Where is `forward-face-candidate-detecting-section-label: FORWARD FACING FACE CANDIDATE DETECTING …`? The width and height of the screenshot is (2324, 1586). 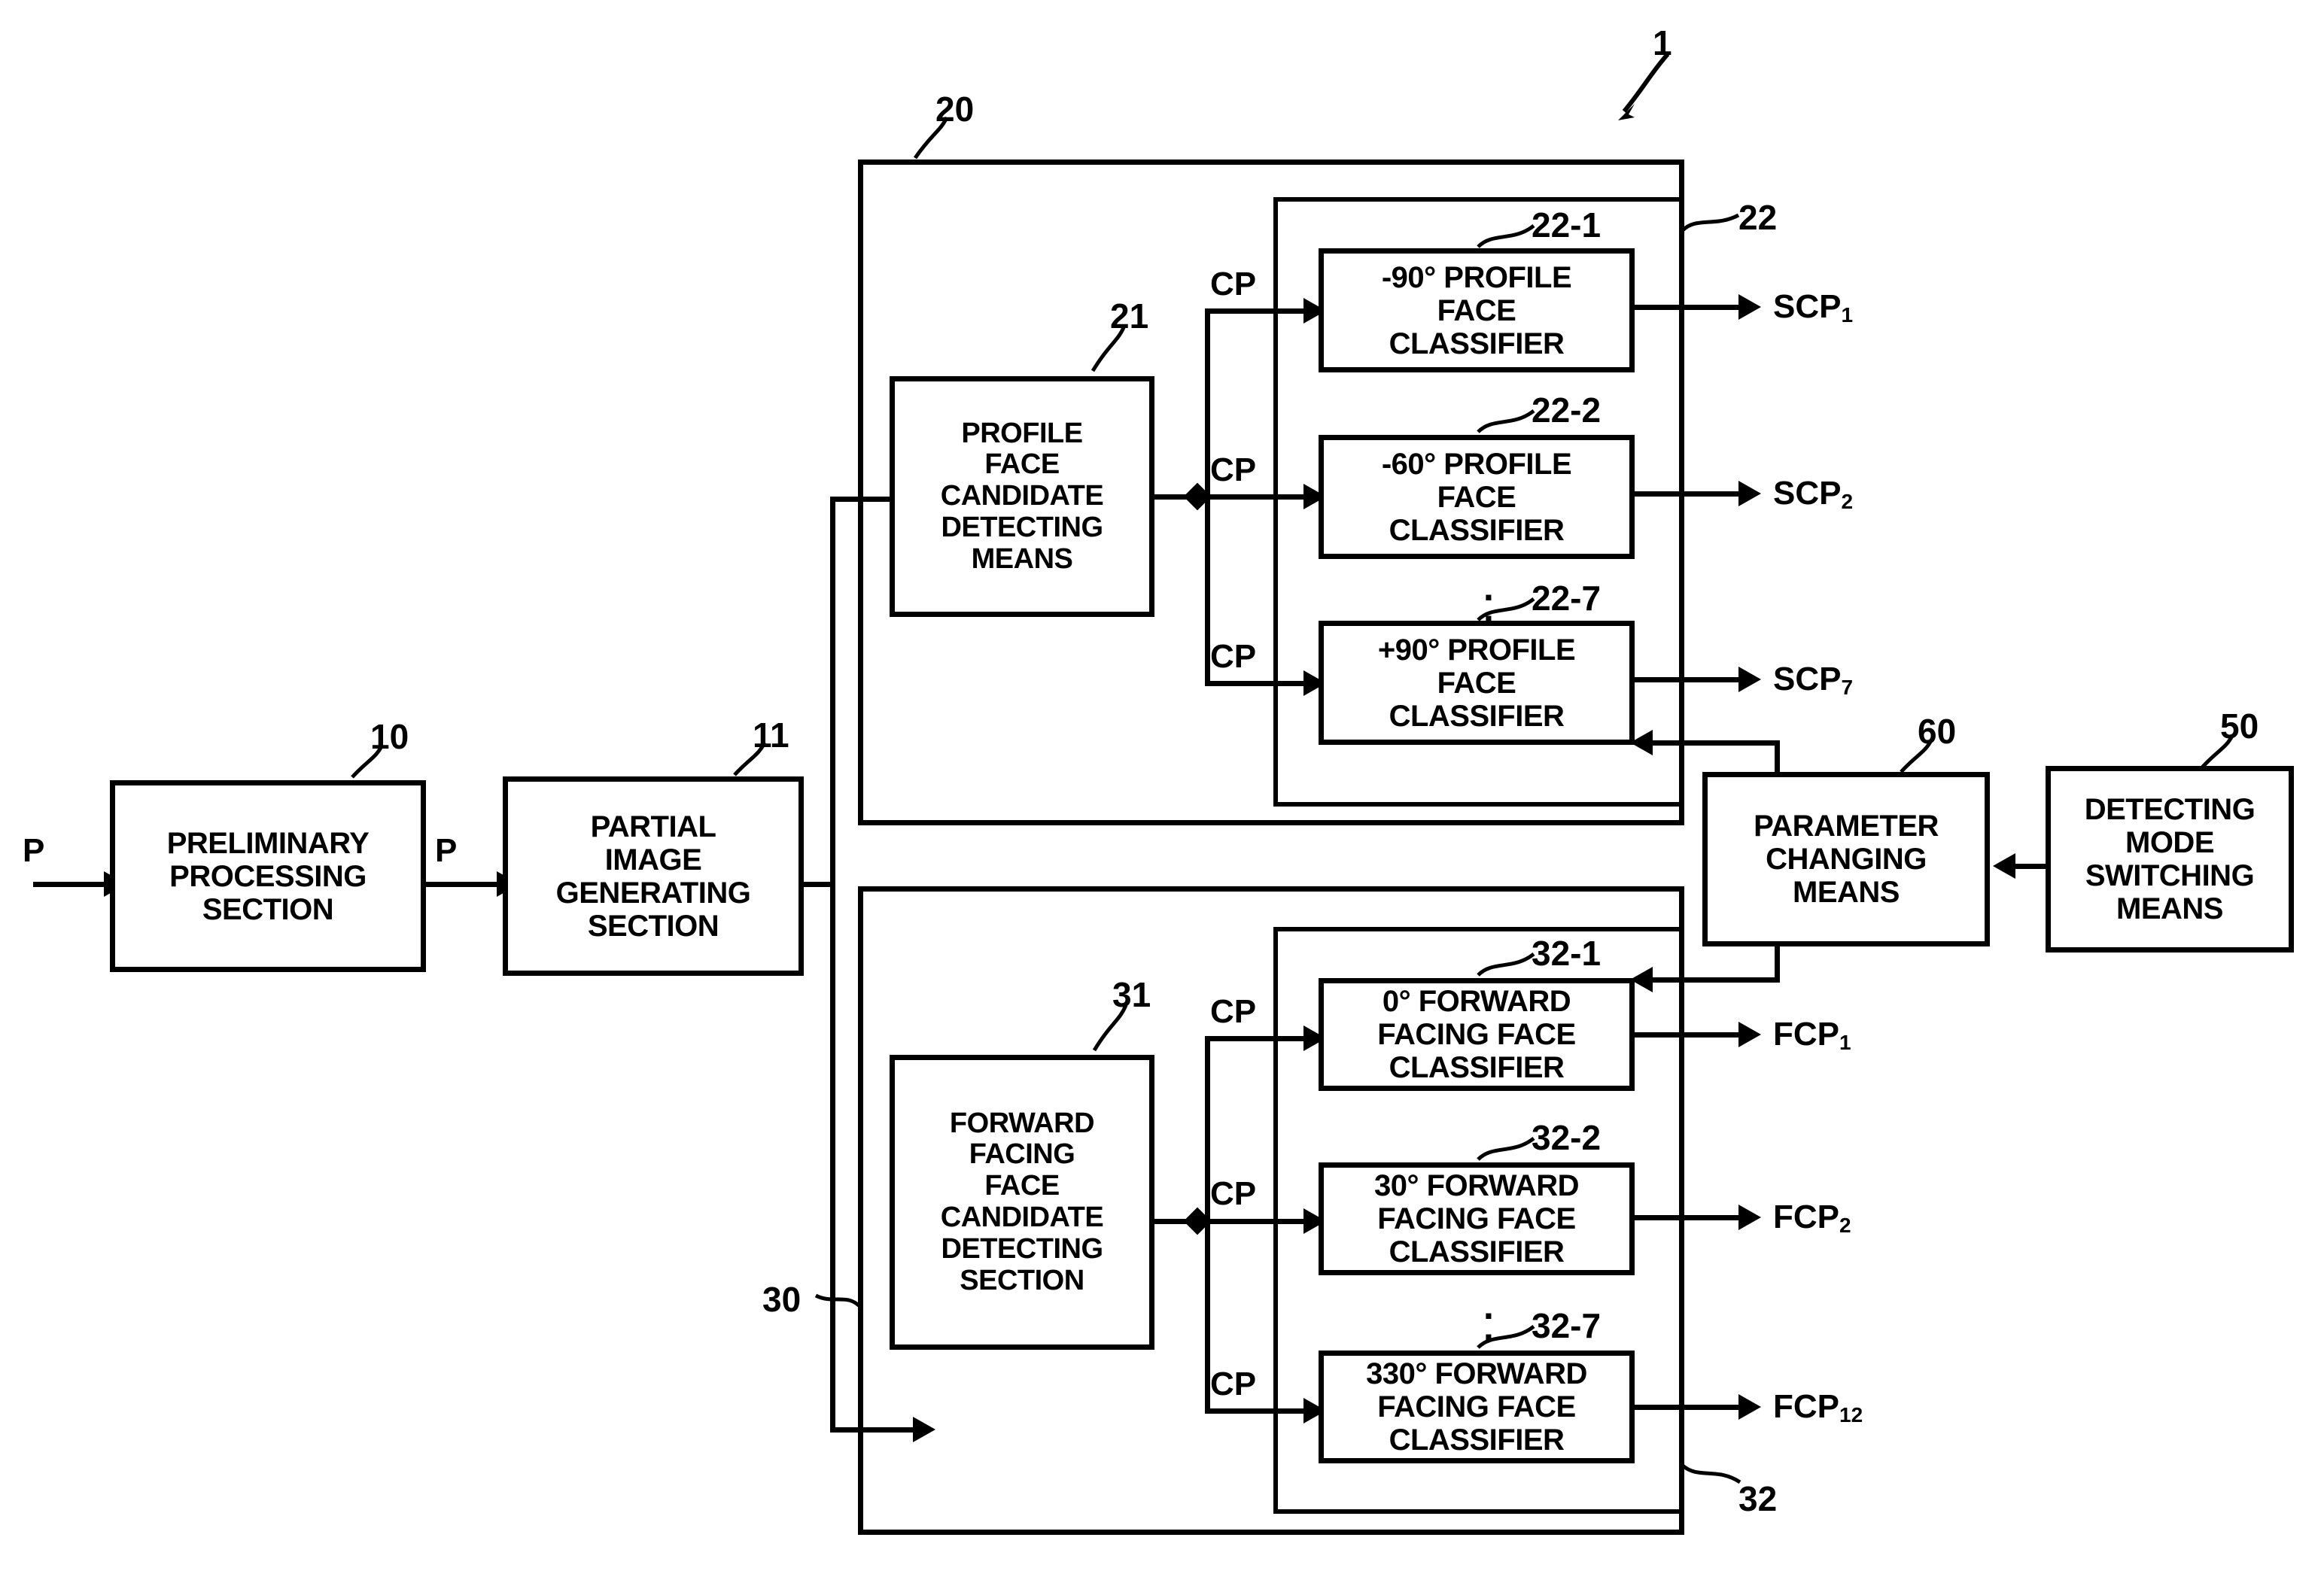
forward-face-candidate-detecting-section-label: FORWARD FACING FACE CANDIDATE DETECTING … is located at coordinates (1022, 1201).